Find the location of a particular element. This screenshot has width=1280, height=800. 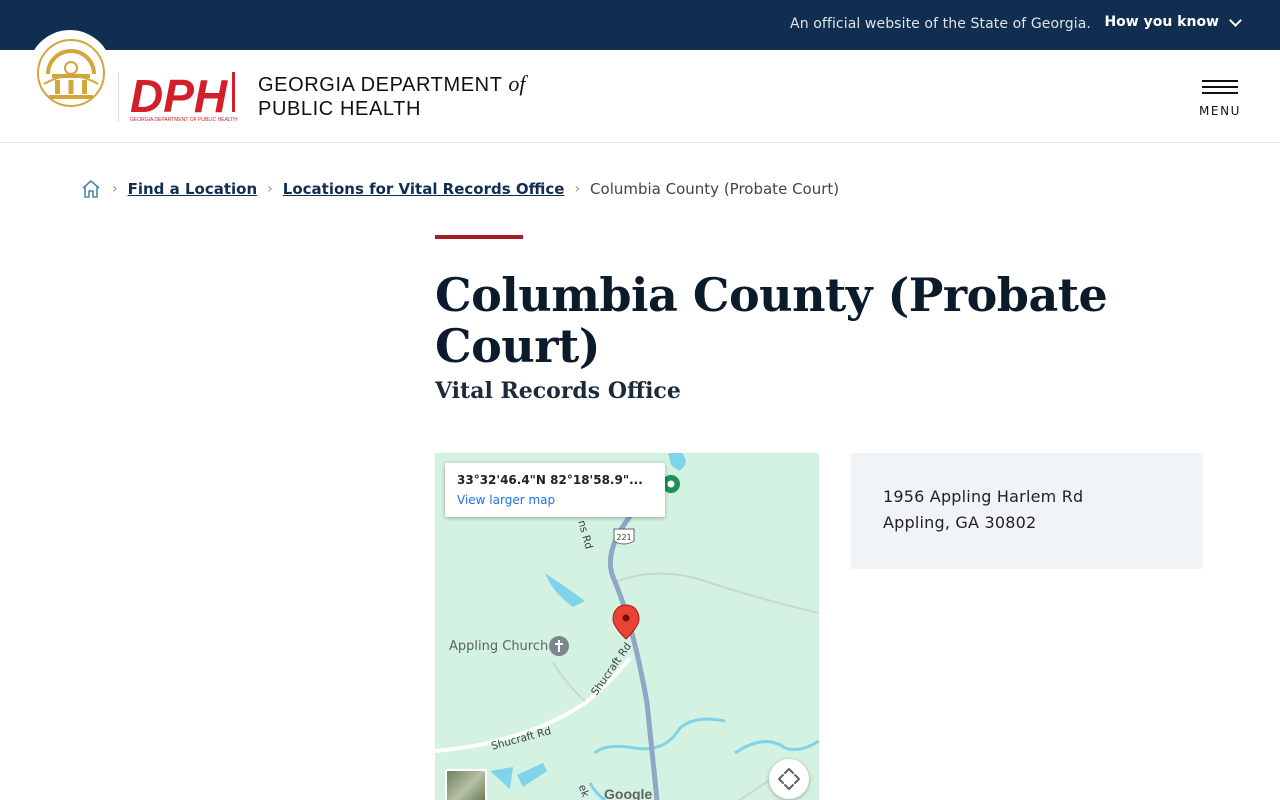

hamburger-icon is located at coordinates (1220, 81).